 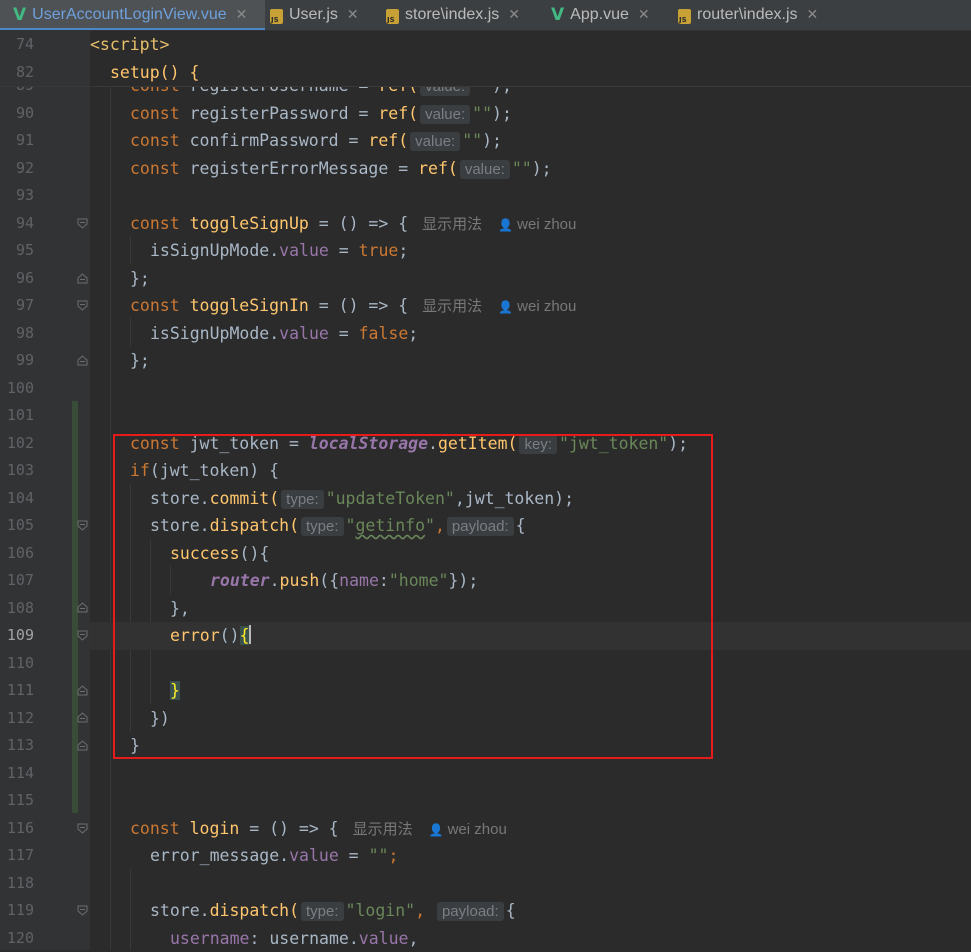 What do you see at coordinates (17, 499) in the screenshot?
I see `line-number: 104` at bounding box center [17, 499].